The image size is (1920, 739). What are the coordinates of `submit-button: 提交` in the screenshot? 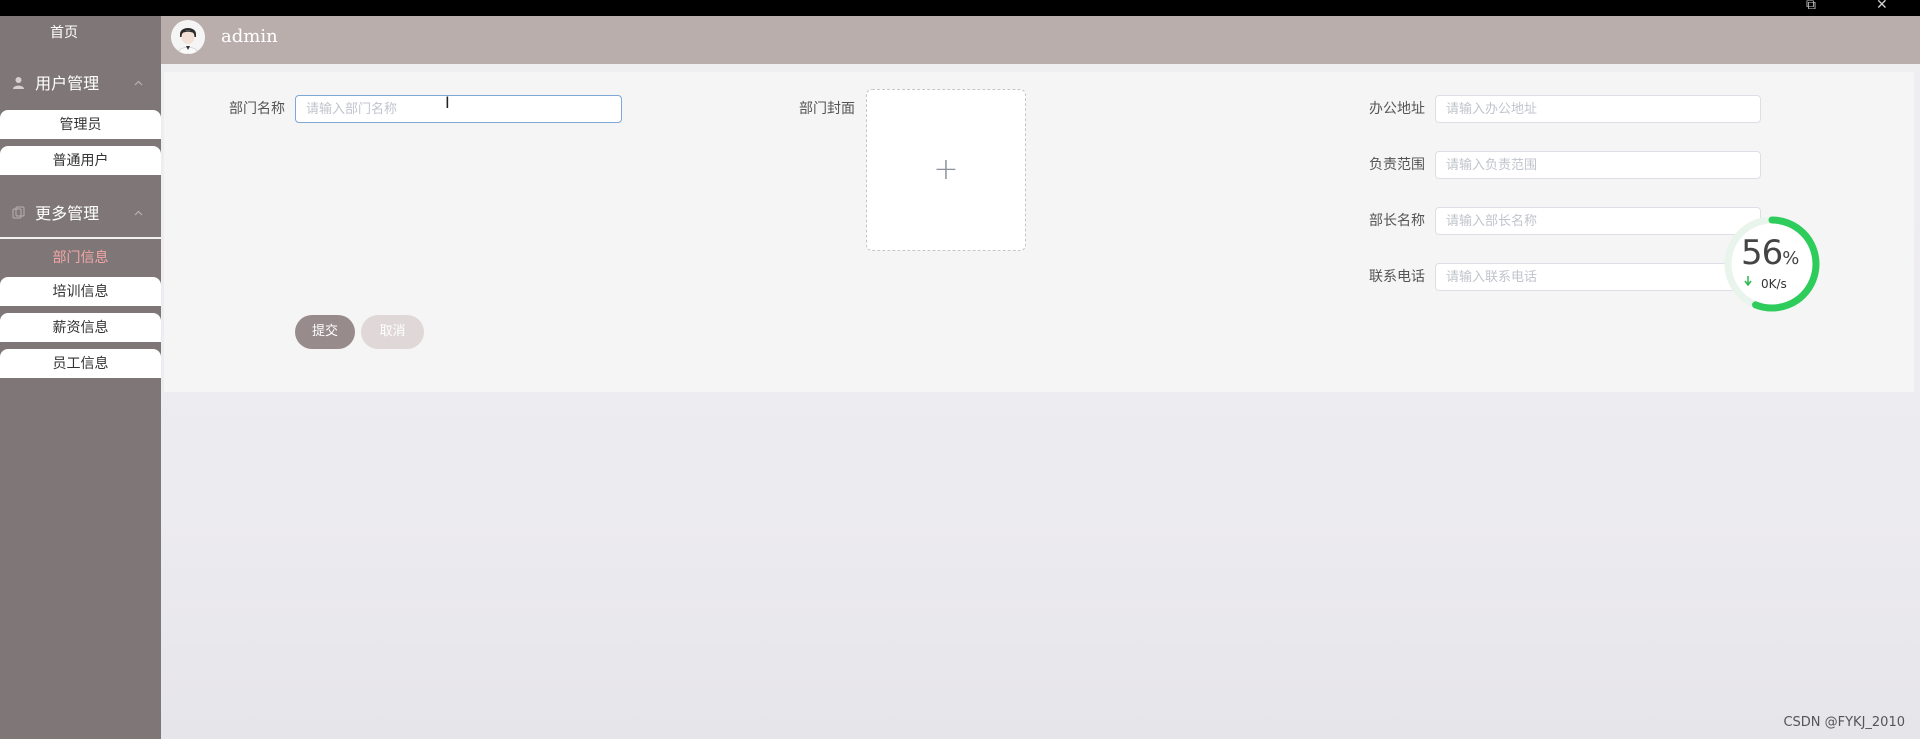 It's located at (325, 332).